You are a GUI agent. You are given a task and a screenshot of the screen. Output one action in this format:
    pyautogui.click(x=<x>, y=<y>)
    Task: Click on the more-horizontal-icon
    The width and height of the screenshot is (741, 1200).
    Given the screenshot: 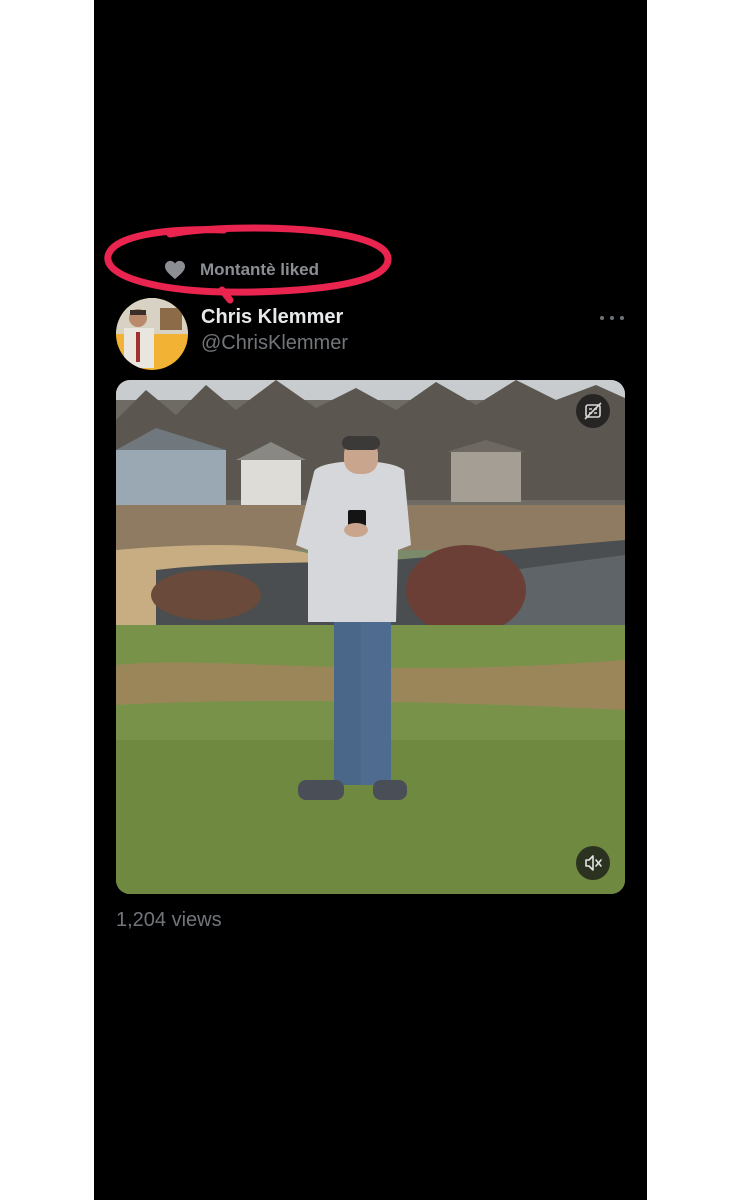 What is the action you would take?
    pyautogui.click(x=612, y=318)
    